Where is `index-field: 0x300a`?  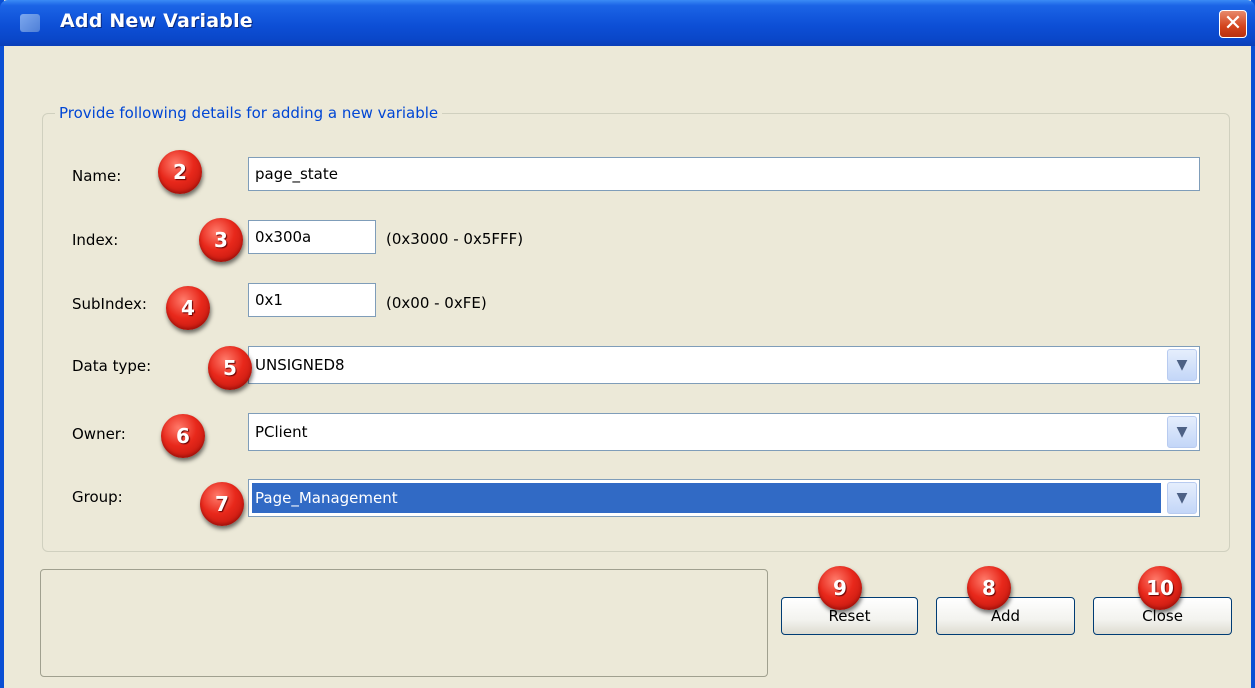 index-field: 0x300a is located at coordinates (312, 237).